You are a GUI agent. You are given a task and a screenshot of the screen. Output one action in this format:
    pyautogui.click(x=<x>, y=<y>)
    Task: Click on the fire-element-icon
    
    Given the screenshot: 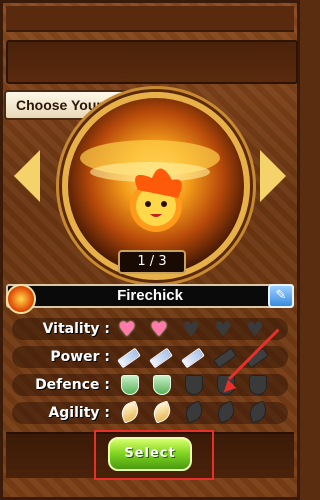 What is the action you would take?
    pyautogui.click(x=21, y=299)
    